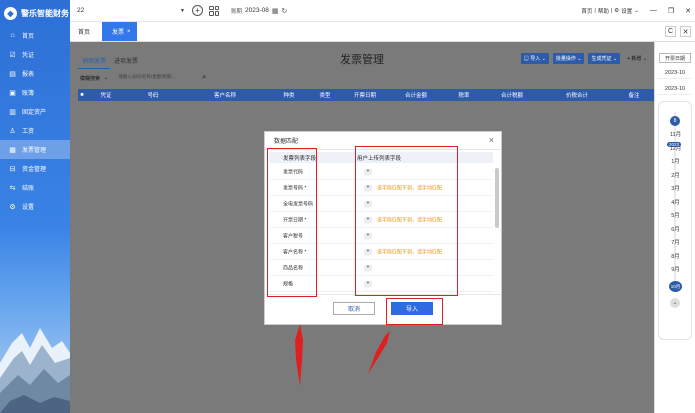  What do you see at coordinates (237, 11) in the screenshot?
I see `period-label: 账期` at bounding box center [237, 11].